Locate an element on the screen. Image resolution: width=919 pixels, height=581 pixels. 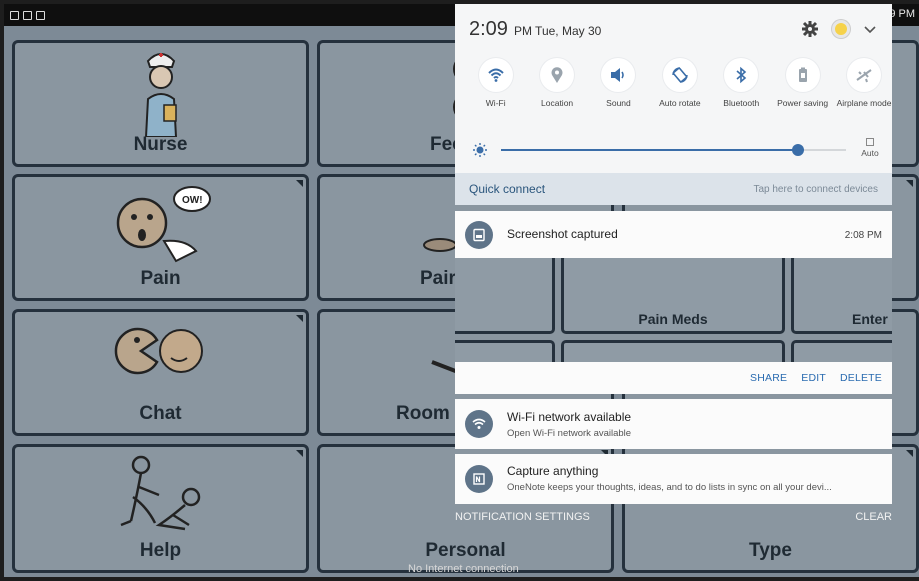
share-button: SHARE is located at coordinates (768, 378).